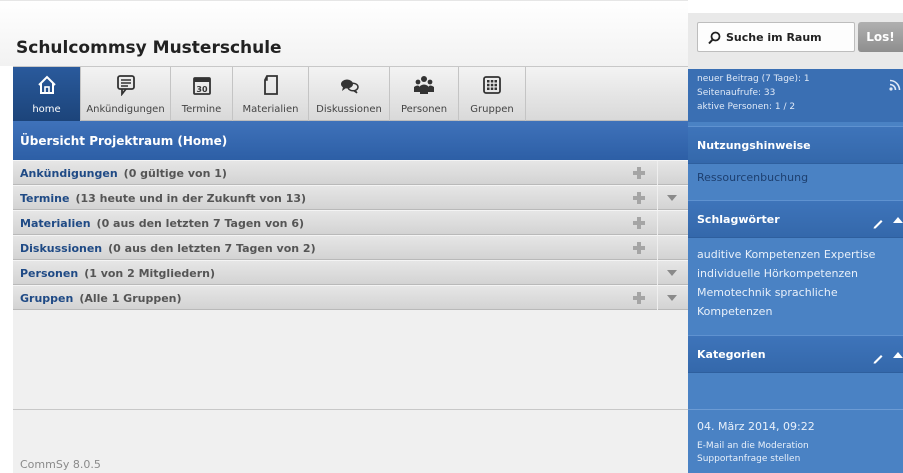 Image resolution: width=903 pixels, height=473 pixels. Describe the element at coordinates (130, 298) in the screenshot. I see `section-info: (Alle 1 Gruppen)` at that location.